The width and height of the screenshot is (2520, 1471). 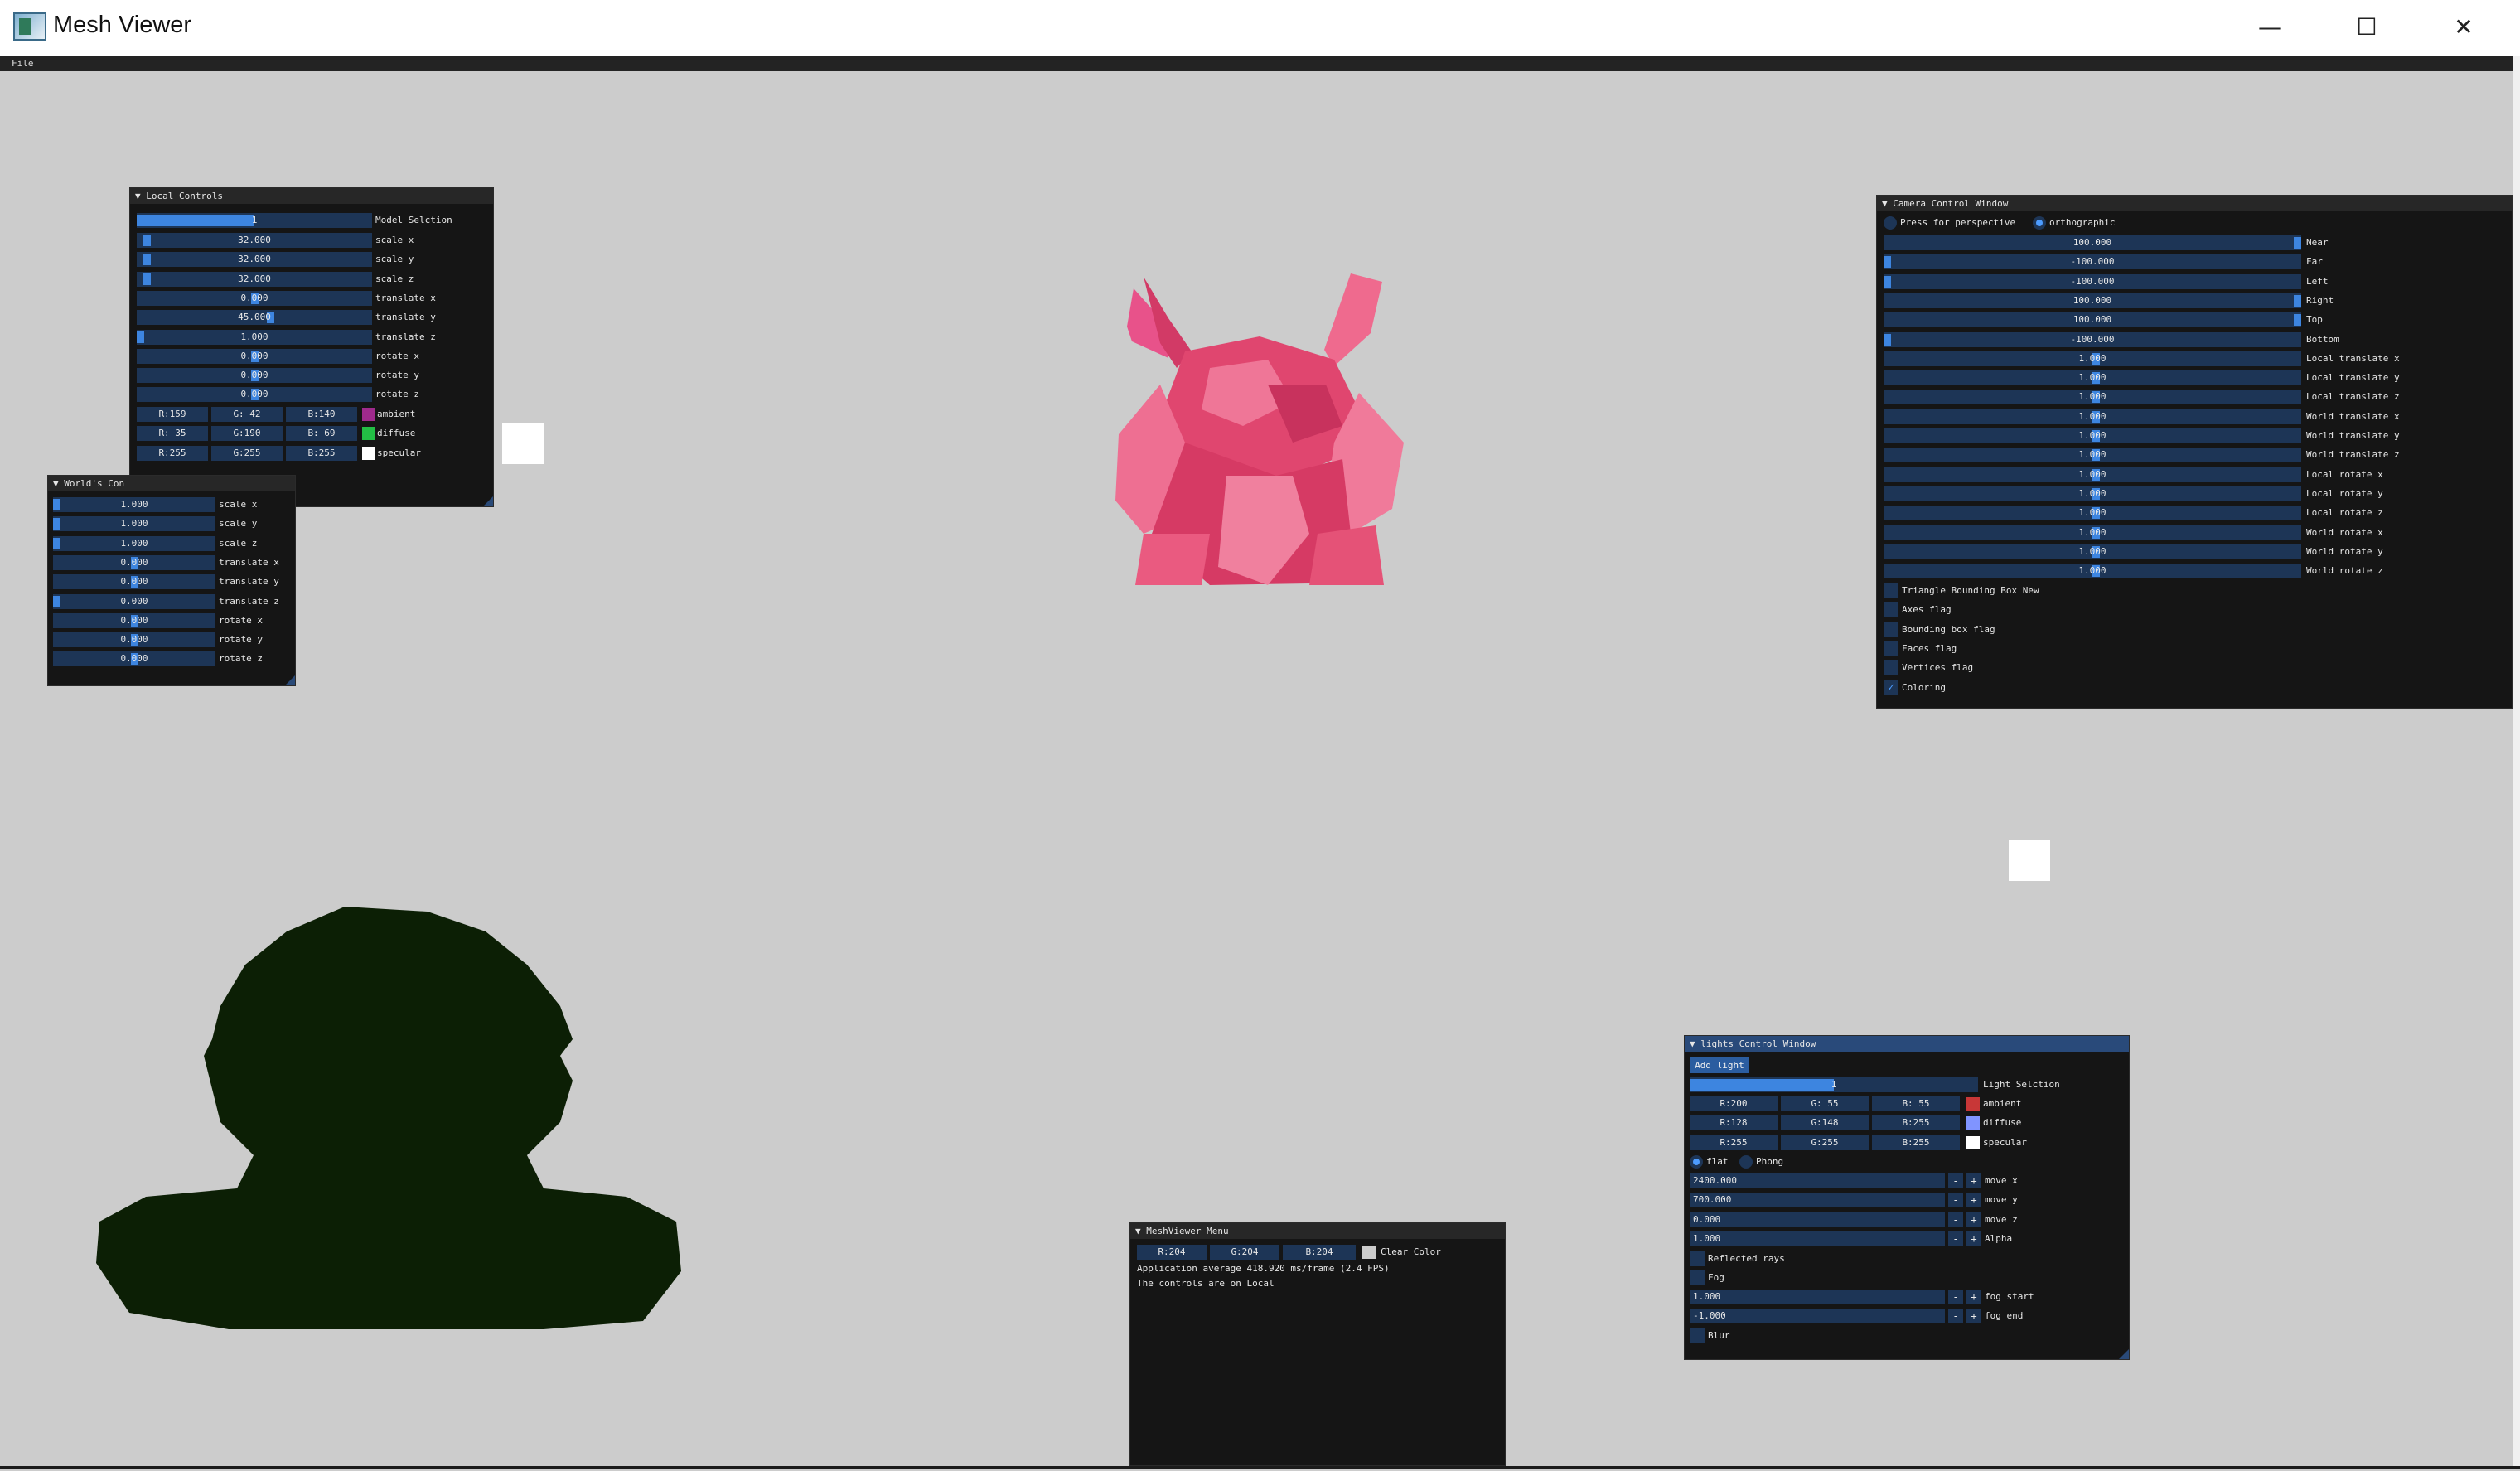 I want to click on maximize-button: ☐, so click(x=2367, y=27).